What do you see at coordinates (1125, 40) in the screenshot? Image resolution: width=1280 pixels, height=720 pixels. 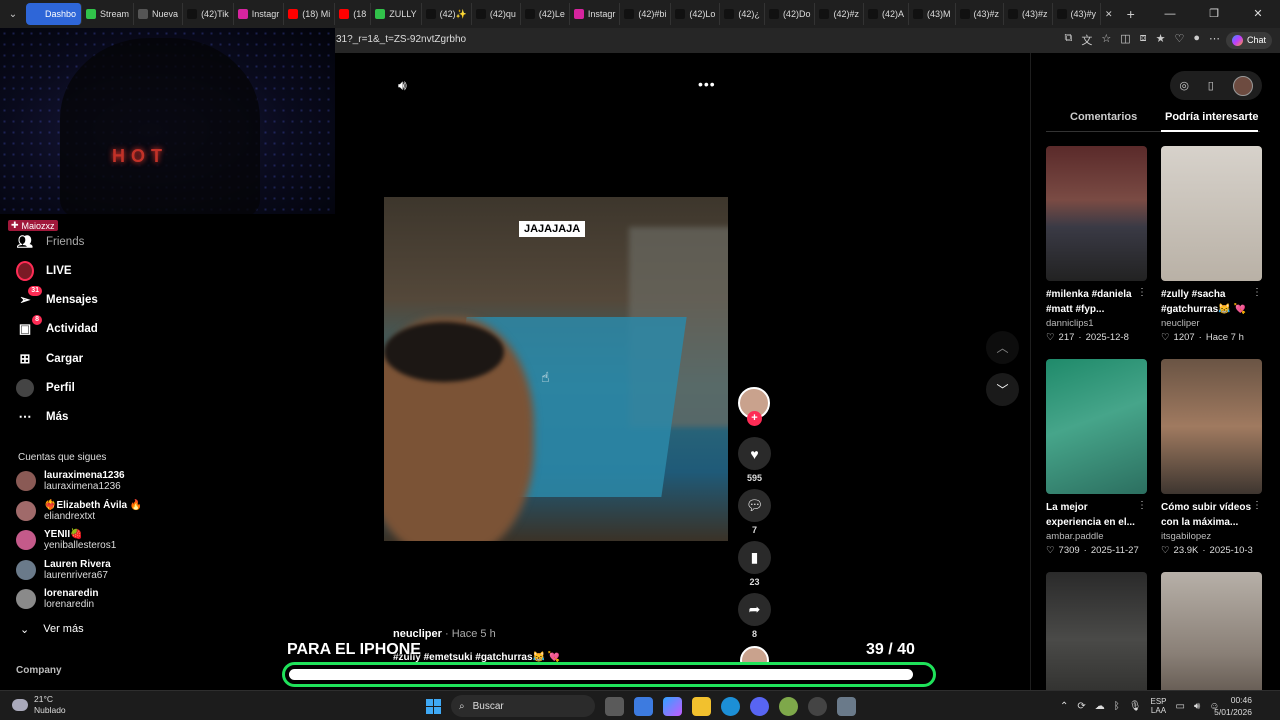 I see `split-screen-icon: ◫` at bounding box center [1125, 40].